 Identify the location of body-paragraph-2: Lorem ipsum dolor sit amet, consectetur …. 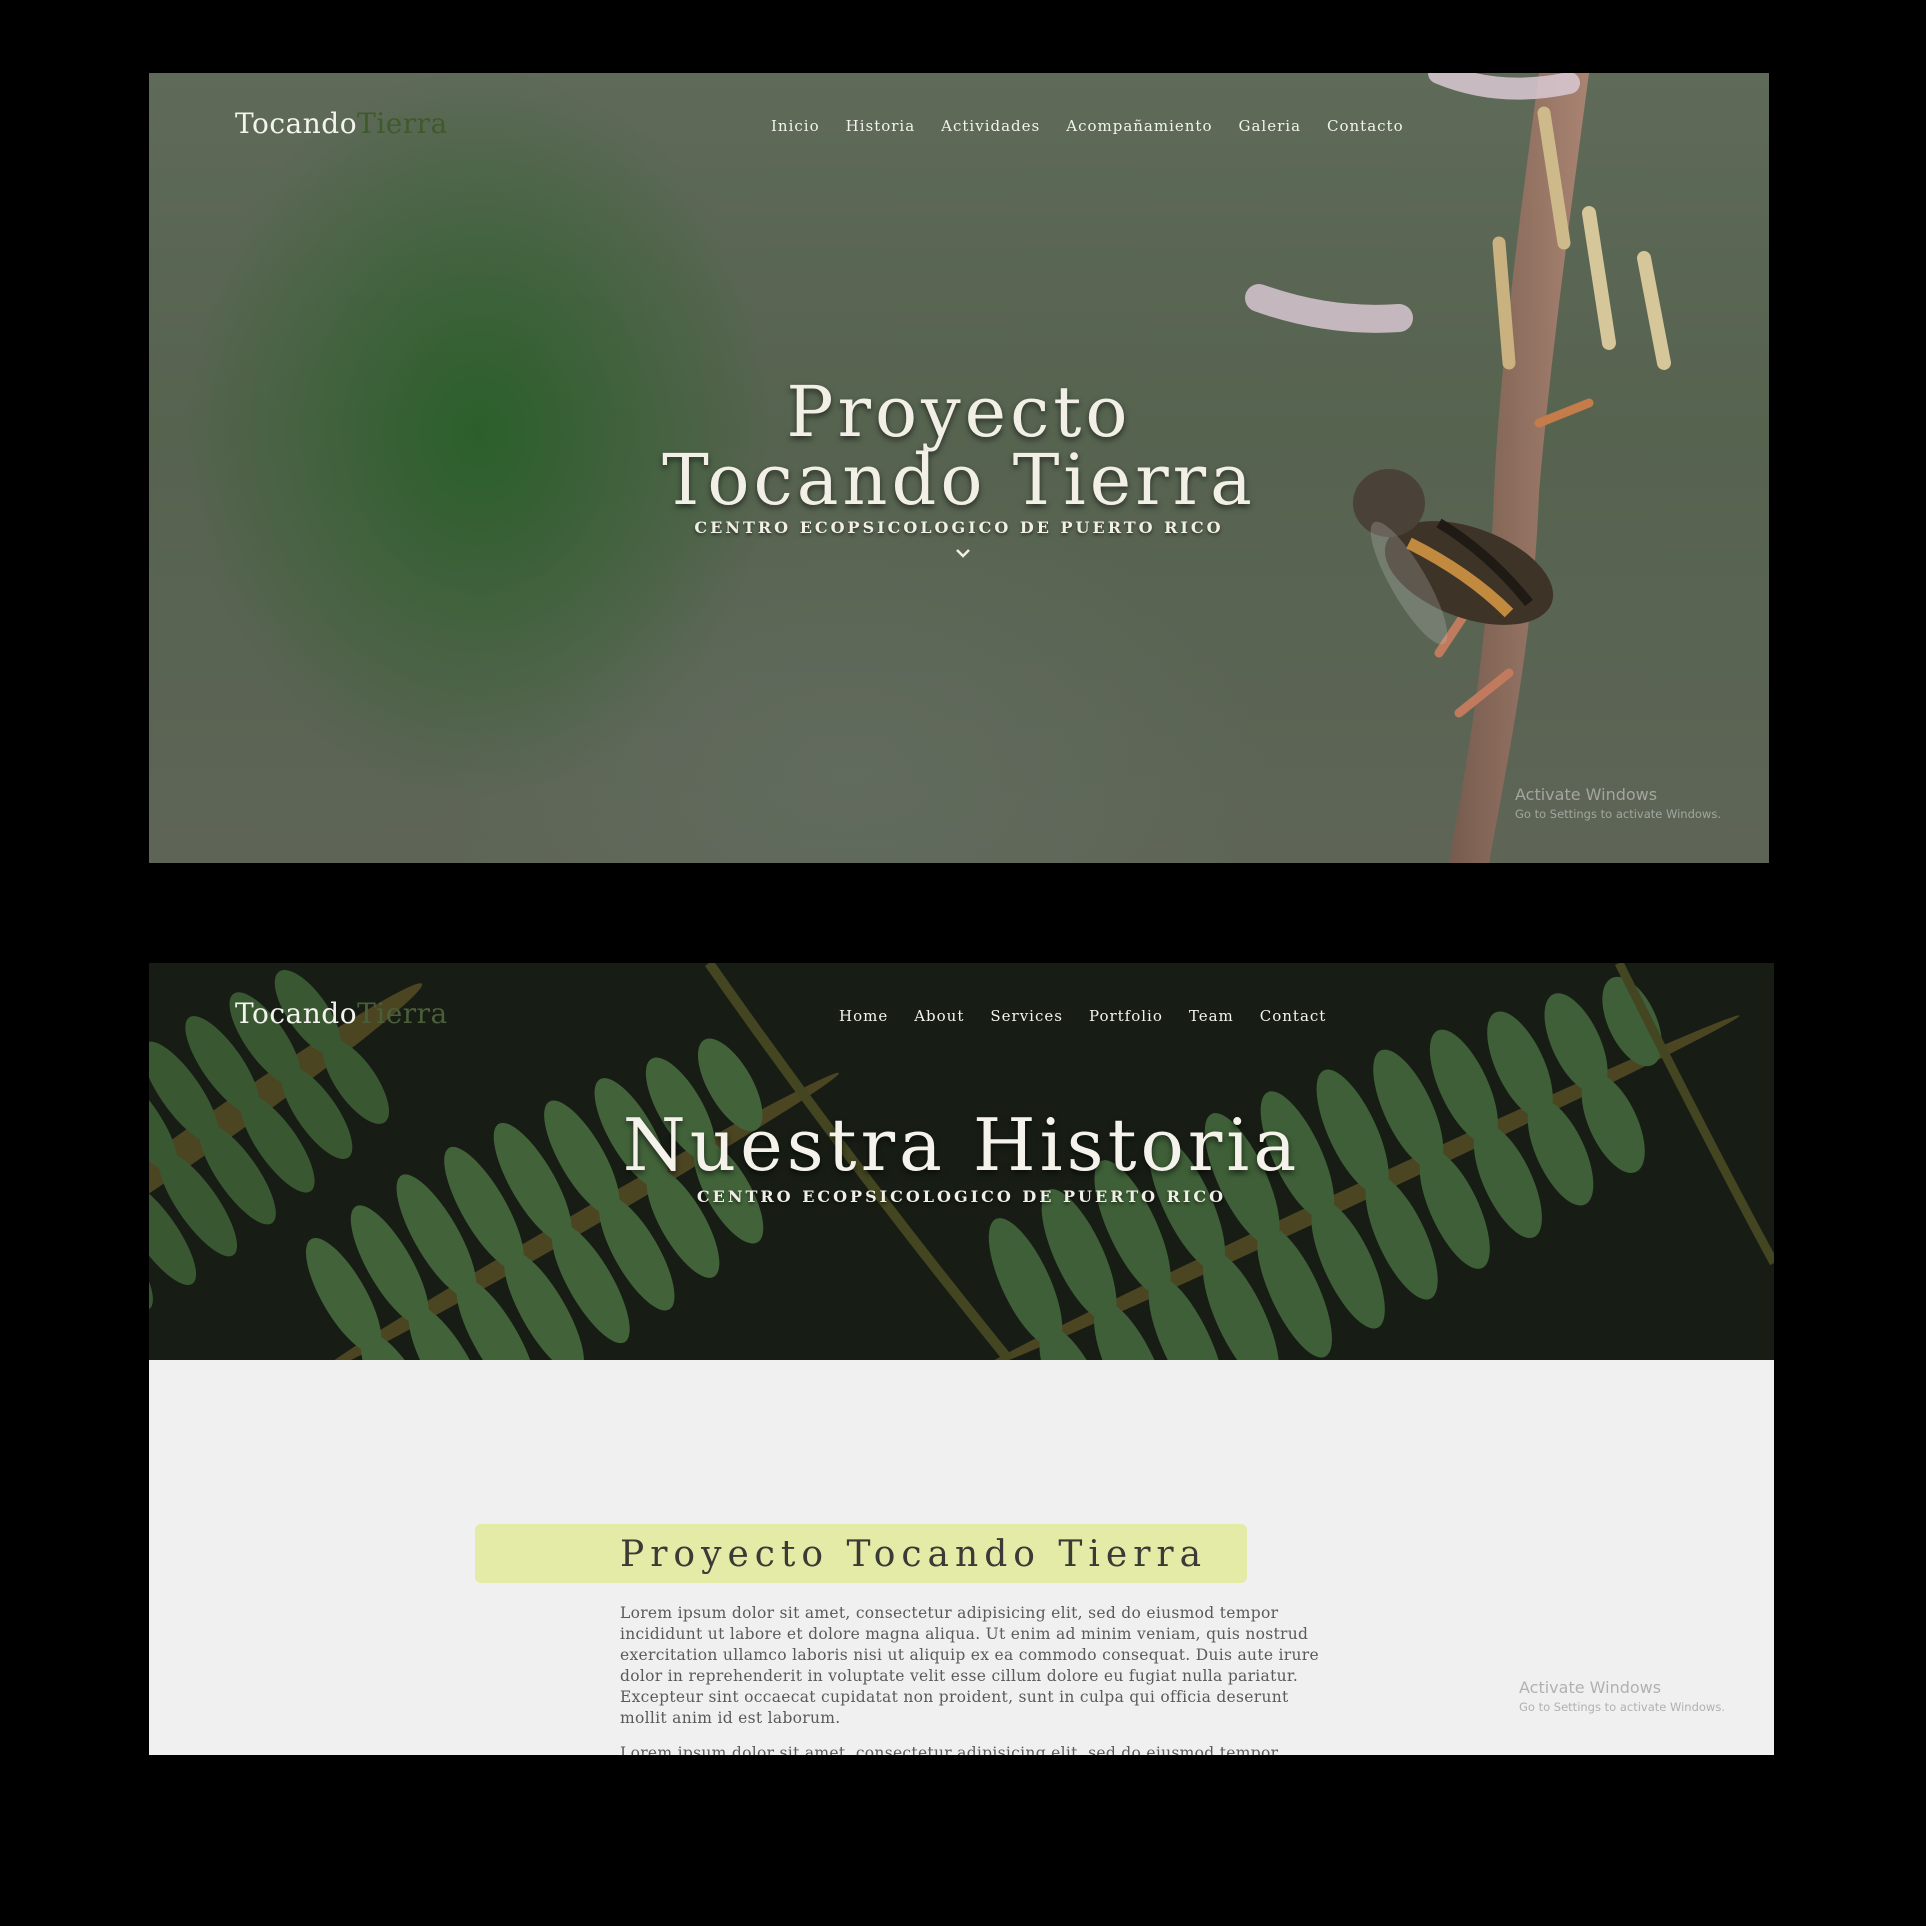
(949, 1749).